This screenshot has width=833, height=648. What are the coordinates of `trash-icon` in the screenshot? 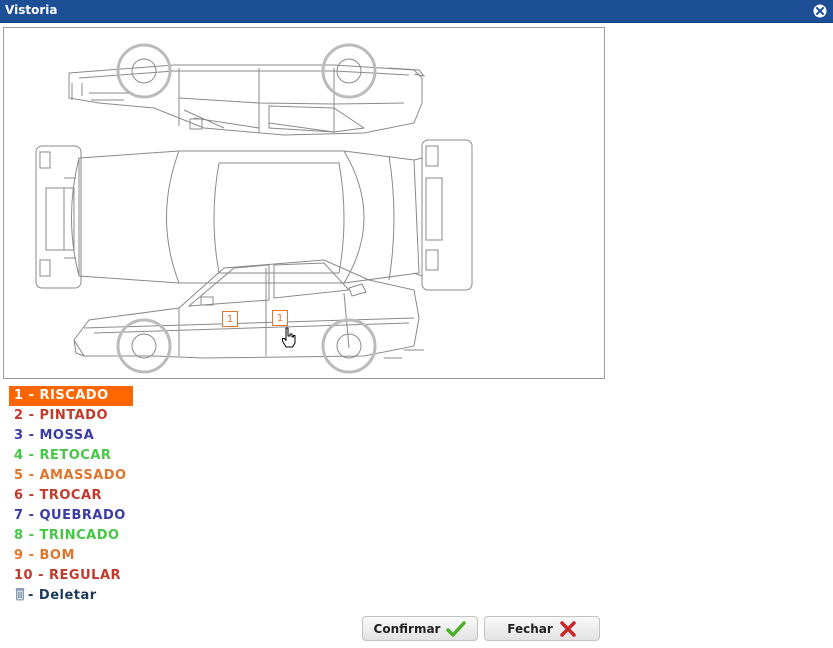 It's located at (20, 594).